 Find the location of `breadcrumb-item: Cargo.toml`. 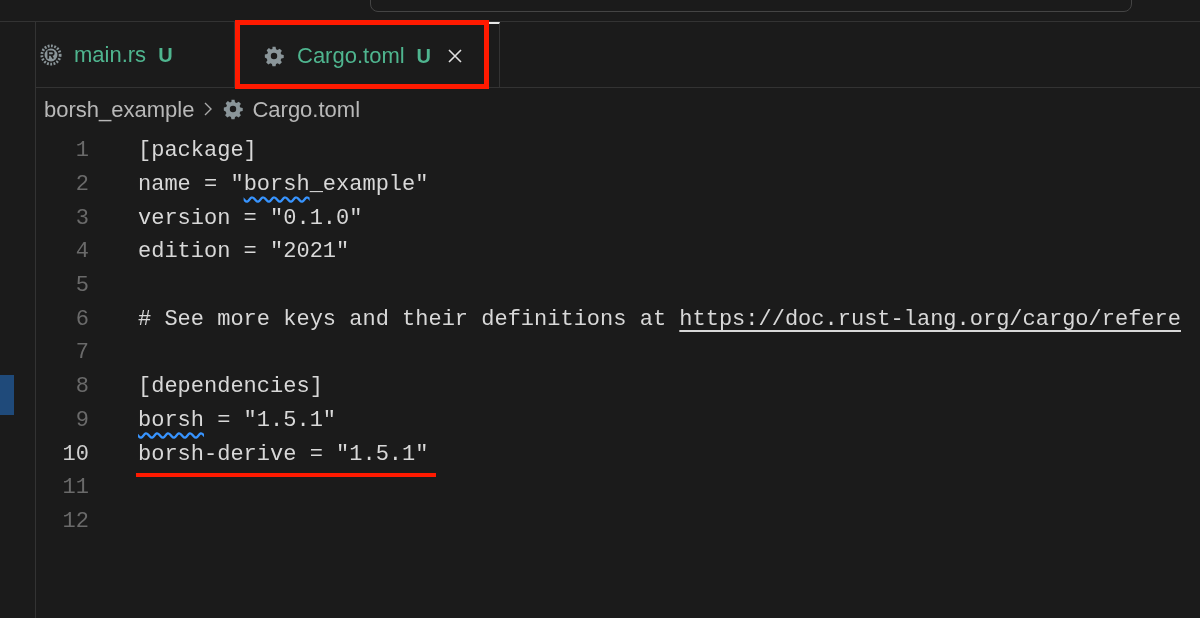

breadcrumb-item: Cargo.toml is located at coordinates (306, 109).